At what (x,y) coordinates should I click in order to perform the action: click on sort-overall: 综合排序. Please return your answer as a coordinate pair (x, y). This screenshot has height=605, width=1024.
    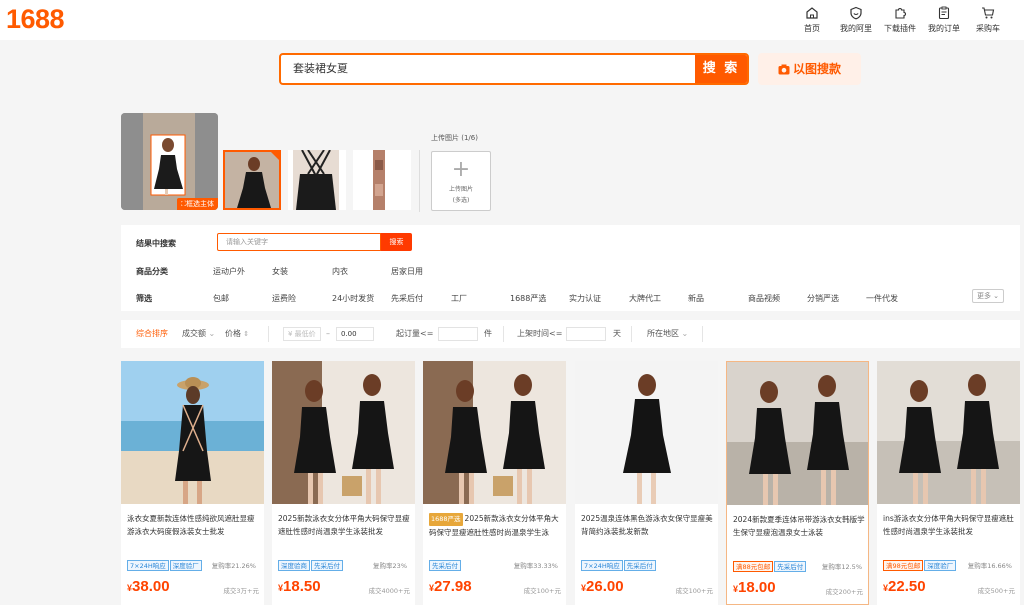
    Looking at the image, I should click on (152, 334).